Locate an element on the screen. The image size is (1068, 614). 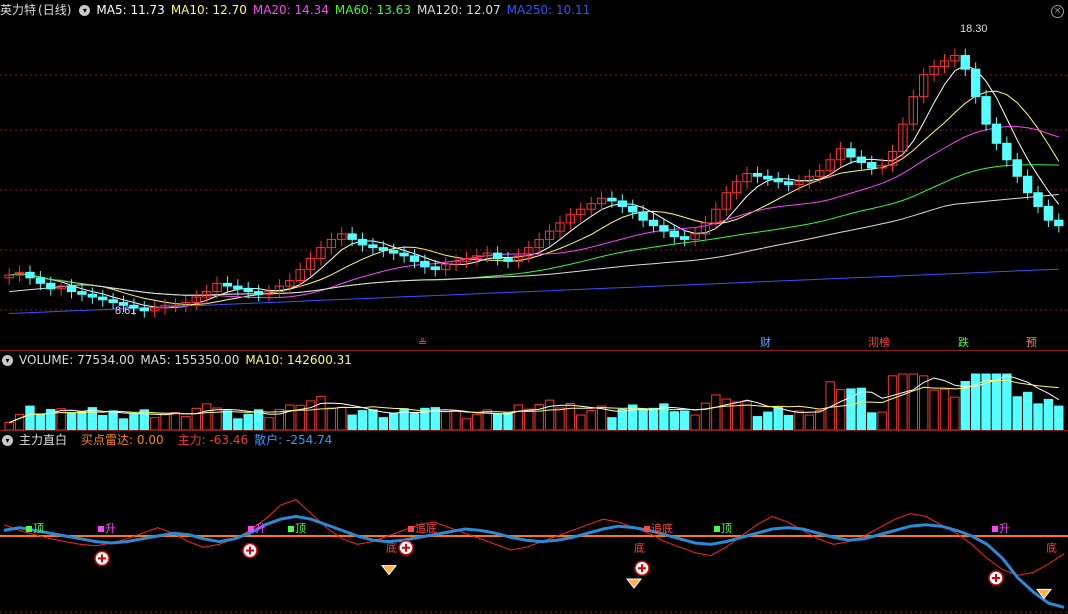
ma20-label: MA20: 14.34 is located at coordinates (290, 10).